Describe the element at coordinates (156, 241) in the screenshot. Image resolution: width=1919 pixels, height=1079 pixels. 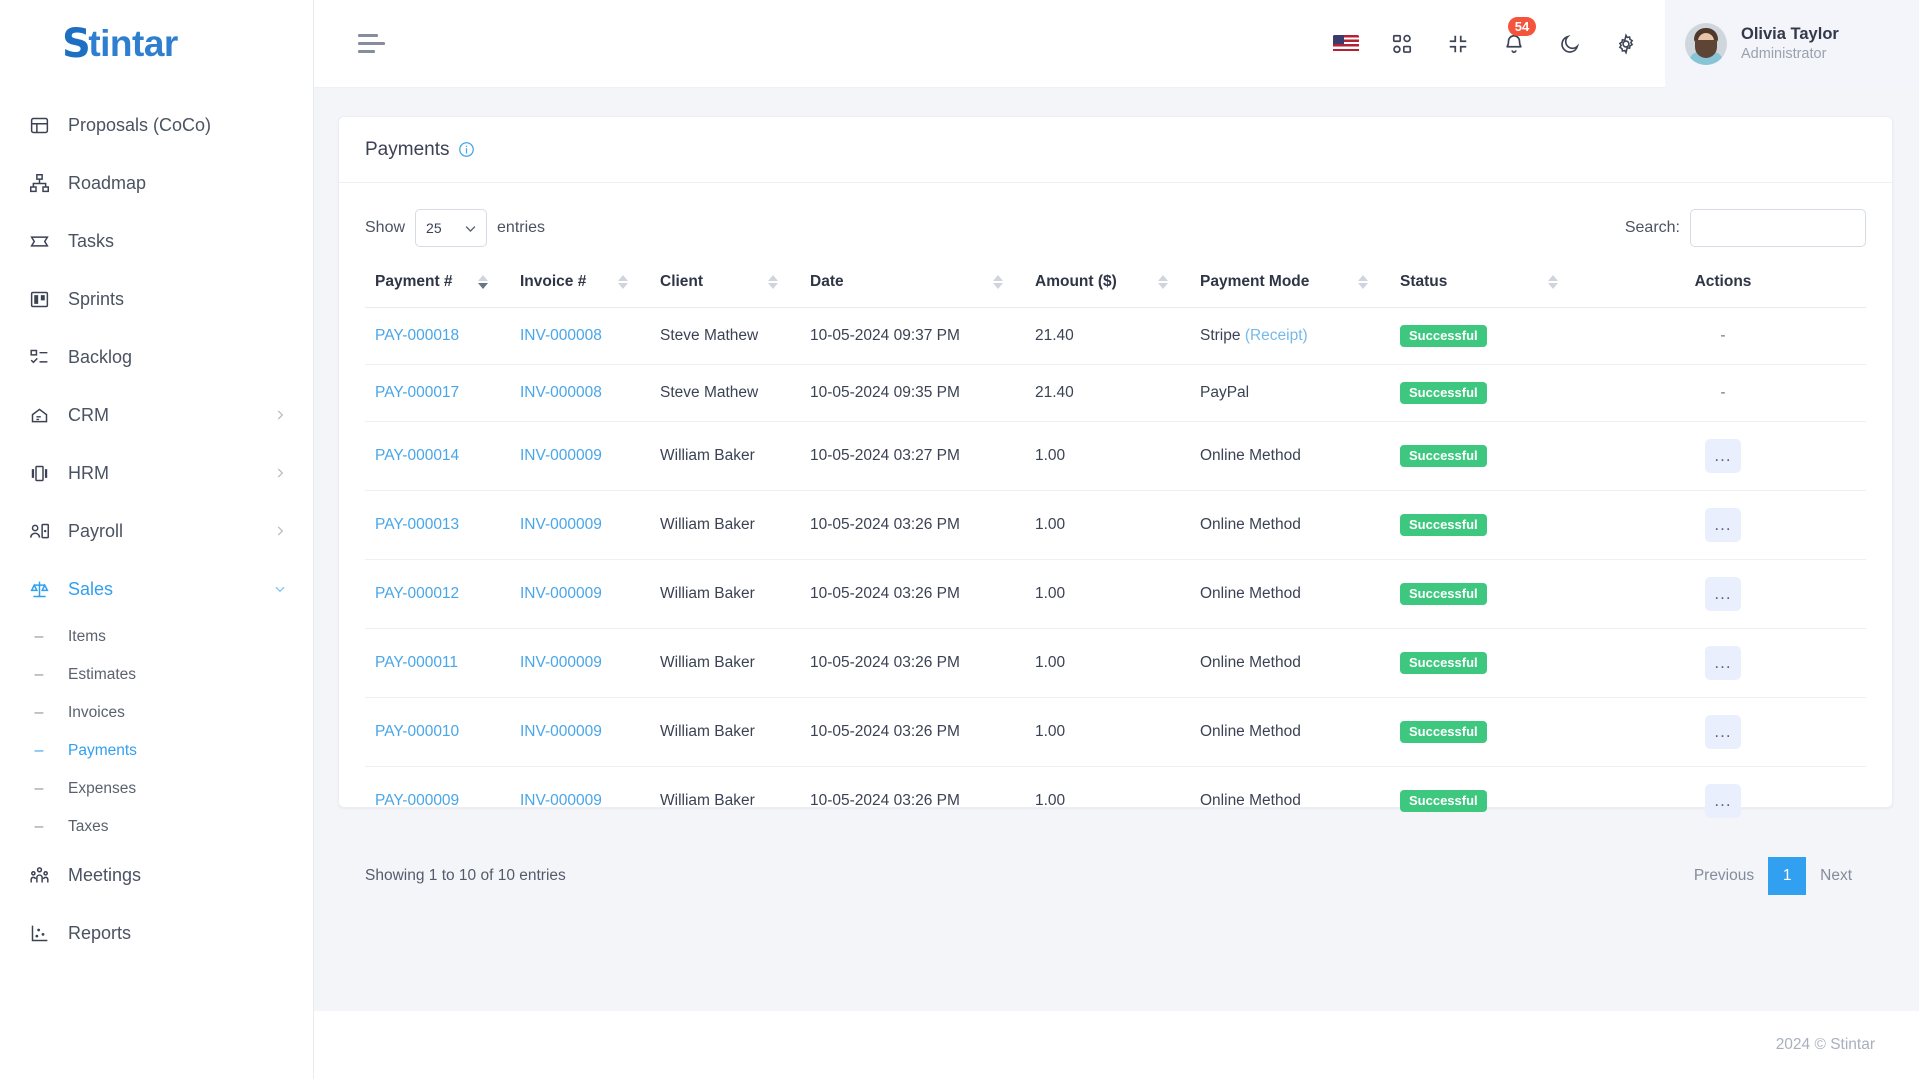
I see `sidebar-item-tasks: Tasks` at that location.